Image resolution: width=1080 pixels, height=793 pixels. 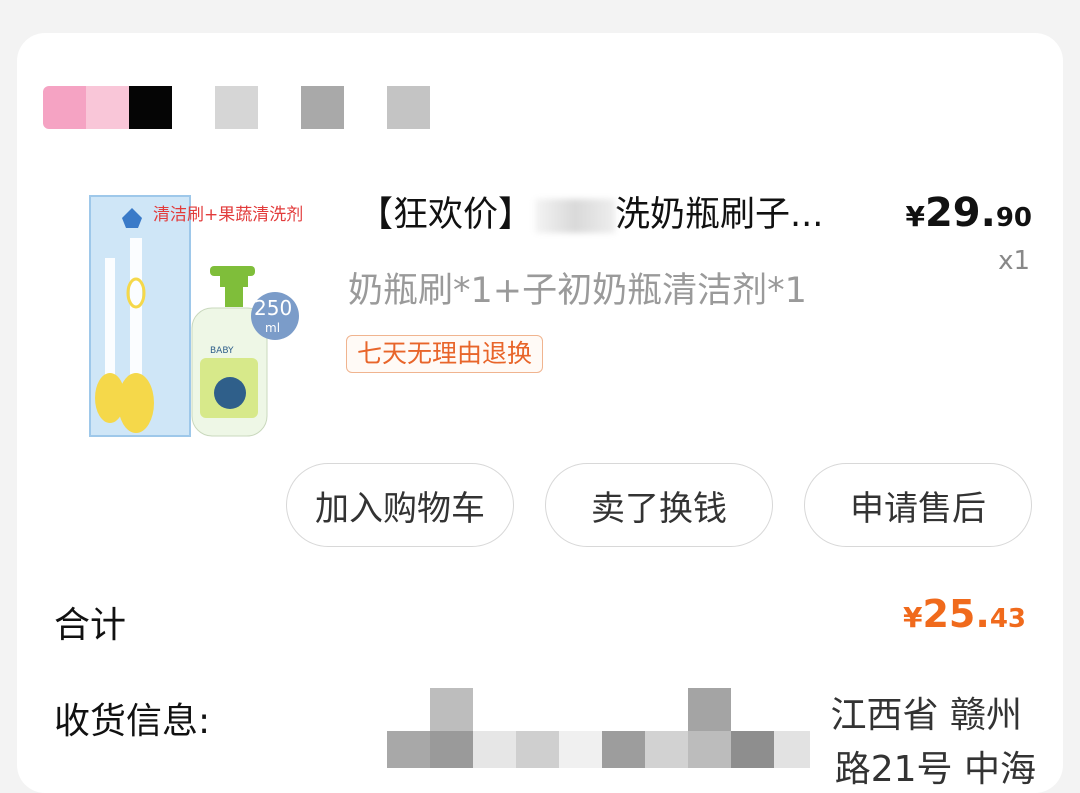 What do you see at coordinates (956, 614) in the screenshot?
I see `total-integer: 25.` at bounding box center [956, 614].